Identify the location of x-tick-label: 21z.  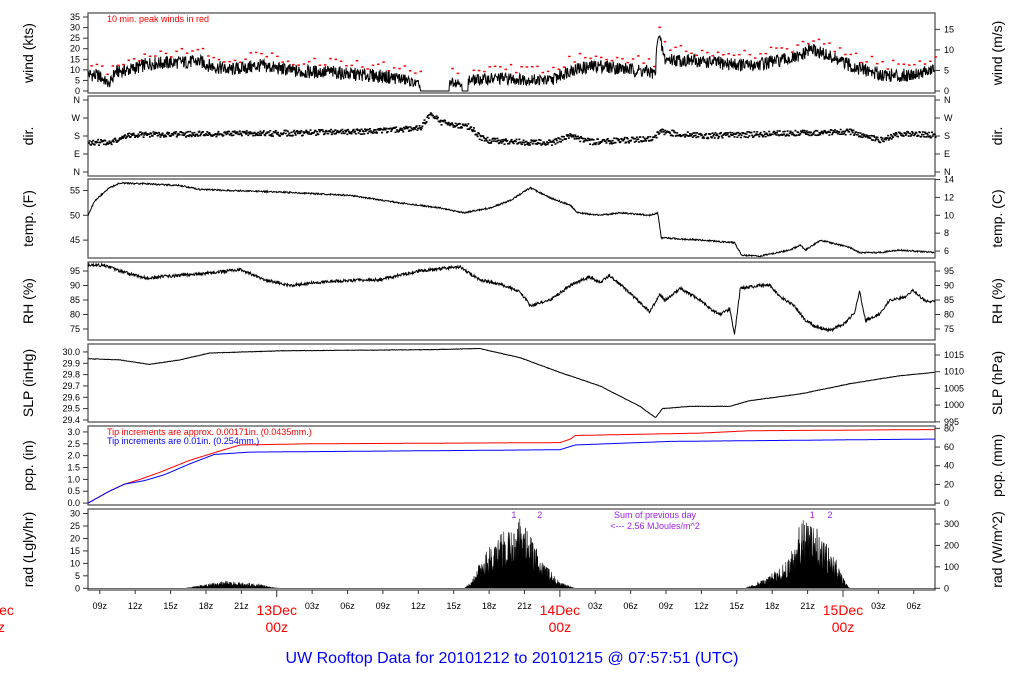
(807, 606).